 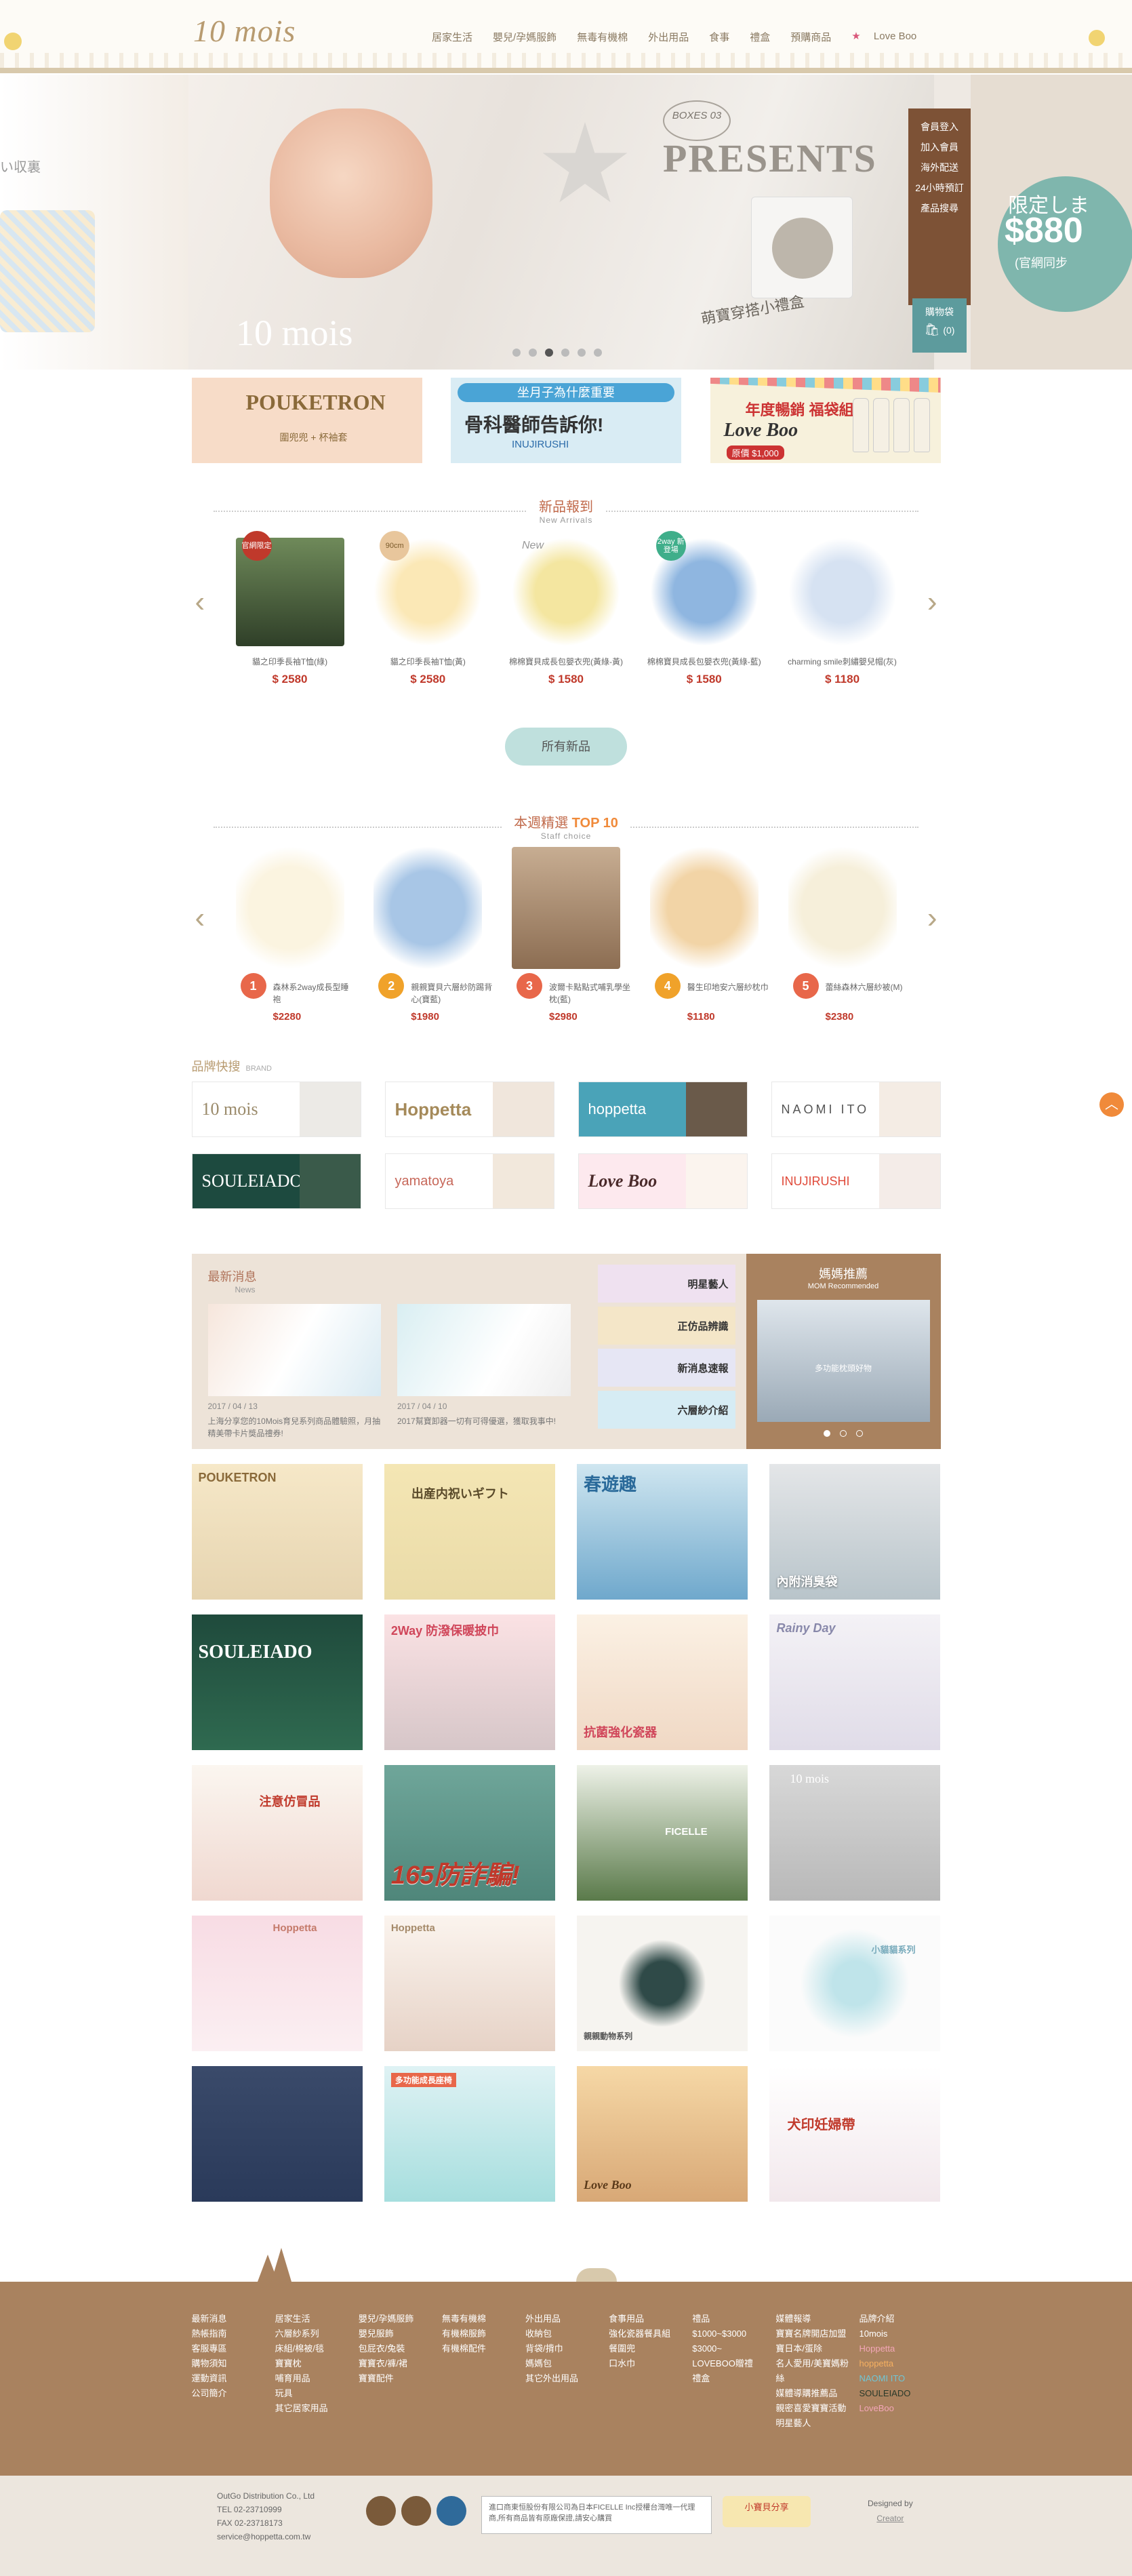 I want to click on promo-postpartum: 坐月子為什麼重要 骨科醫師告訴你! INUJIRUSHI, so click(x=566, y=420).